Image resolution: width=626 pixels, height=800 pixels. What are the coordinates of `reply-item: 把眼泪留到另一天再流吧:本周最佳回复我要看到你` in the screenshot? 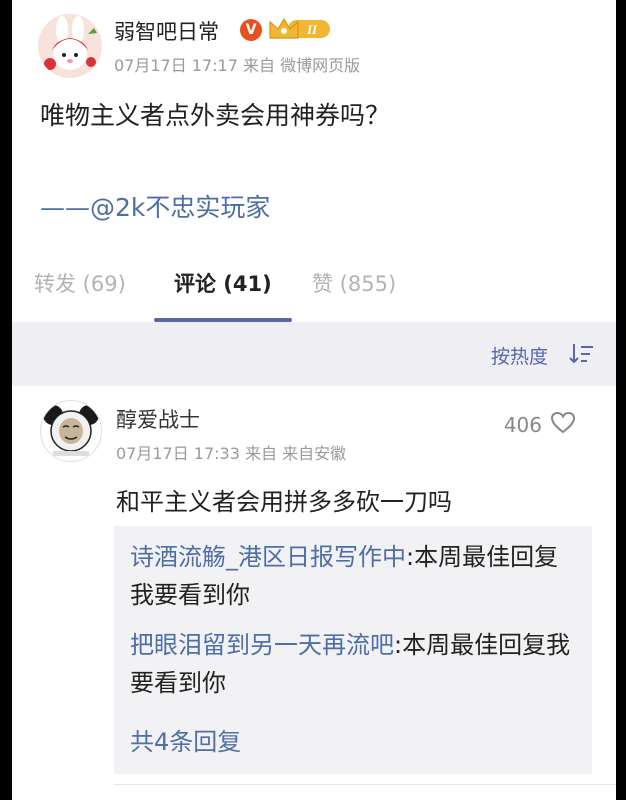 It's located at (355, 664).